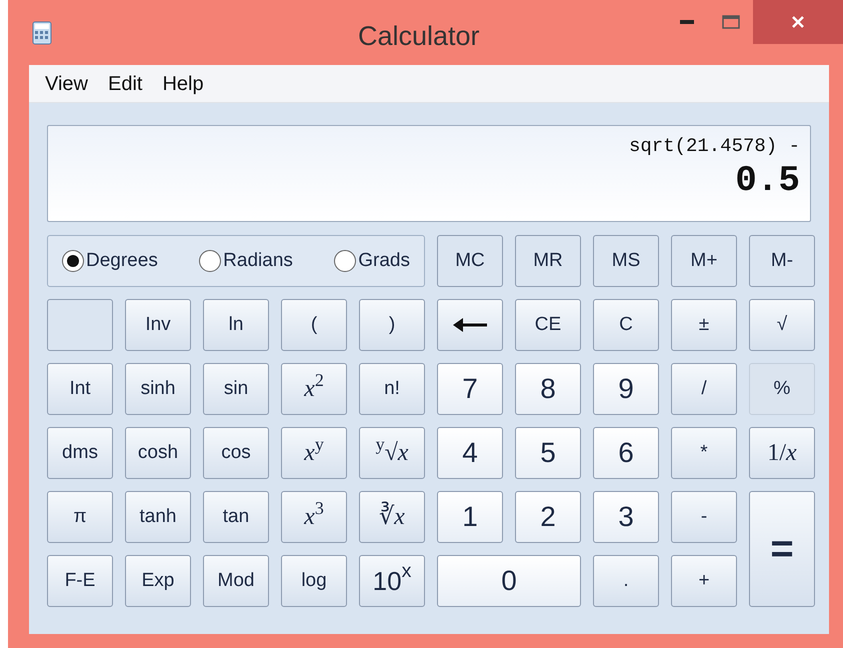 Image resolution: width=843 pixels, height=648 pixels. What do you see at coordinates (626, 325) in the screenshot?
I see `key-button: C` at bounding box center [626, 325].